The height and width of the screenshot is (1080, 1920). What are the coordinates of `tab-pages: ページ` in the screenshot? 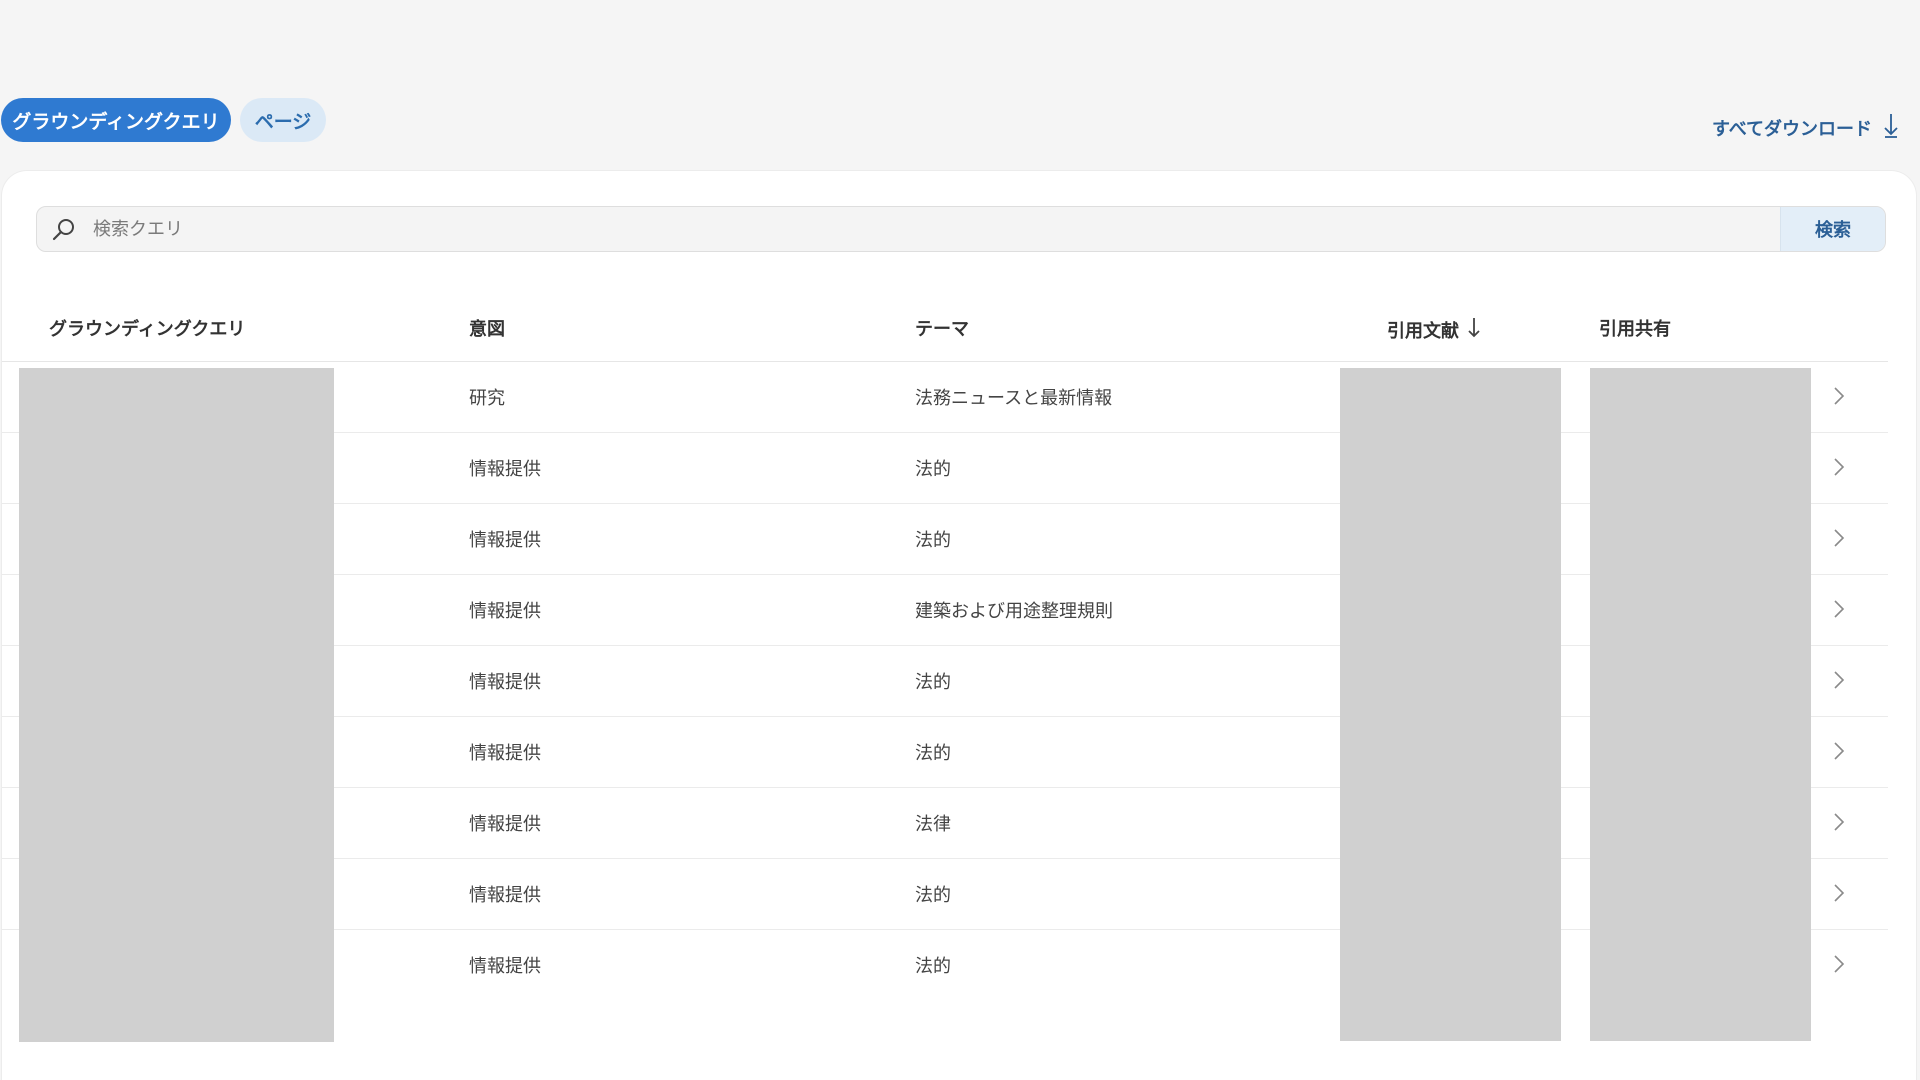 It's located at (283, 120).